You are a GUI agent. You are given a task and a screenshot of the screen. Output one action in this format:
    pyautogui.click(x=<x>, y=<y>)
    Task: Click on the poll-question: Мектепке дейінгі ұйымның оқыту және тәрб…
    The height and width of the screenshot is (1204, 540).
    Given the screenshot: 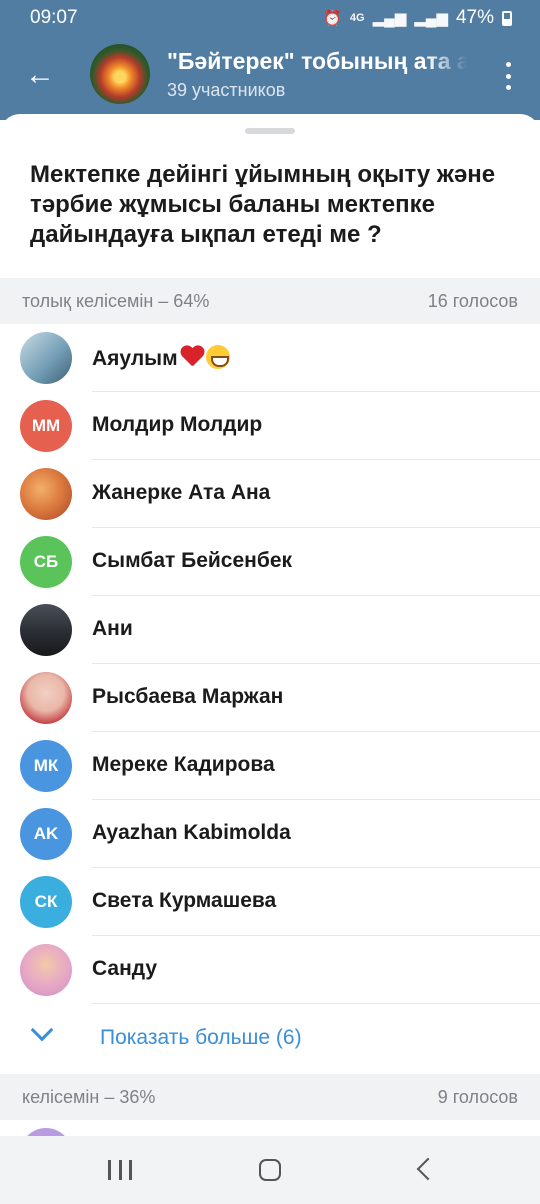 What is the action you would take?
    pyautogui.click(x=263, y=204)
    